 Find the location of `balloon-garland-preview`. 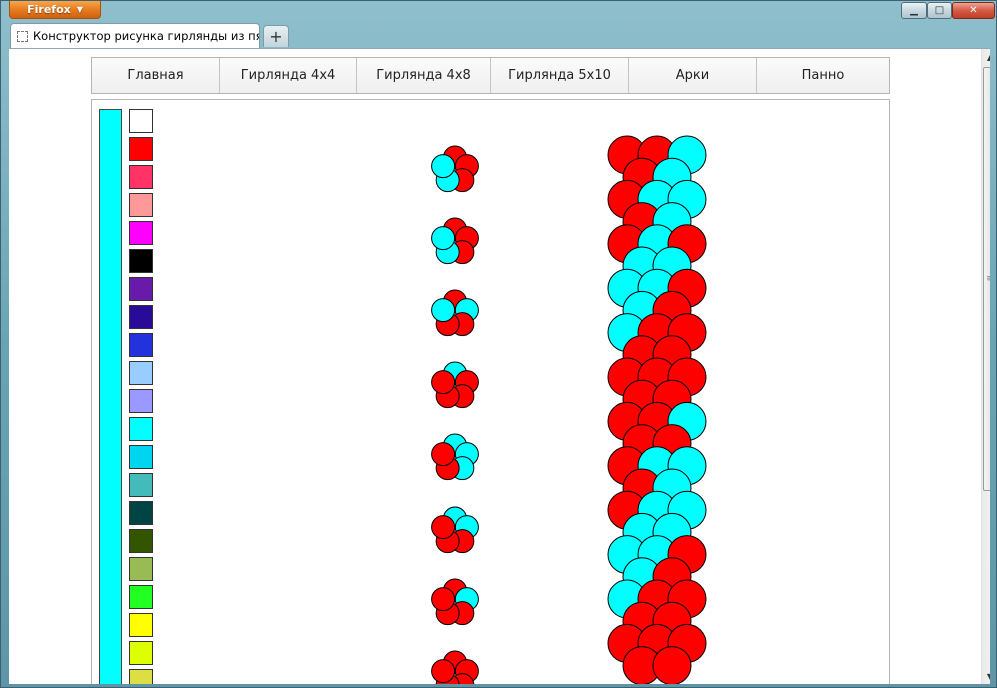

balloon-garland-preview is located at coordinates (657, 409).